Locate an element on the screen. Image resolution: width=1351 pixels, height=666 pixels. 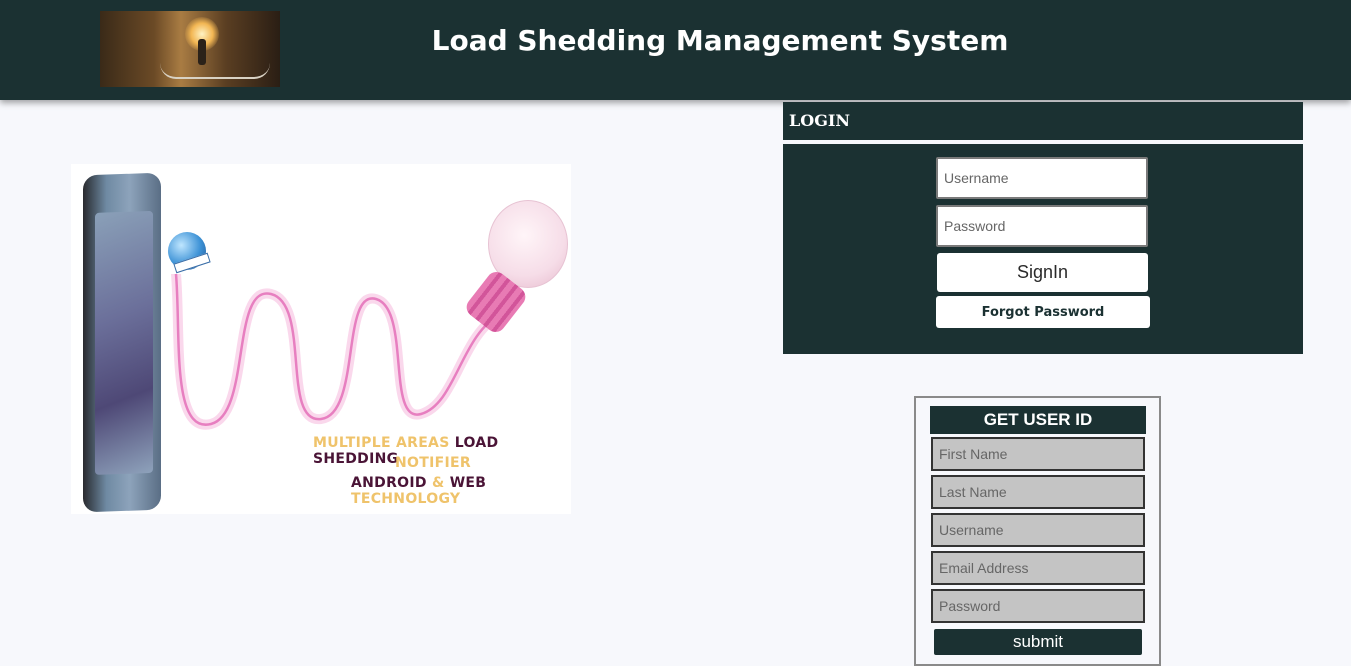
email-address-input is located at coordinates (1038, 568).